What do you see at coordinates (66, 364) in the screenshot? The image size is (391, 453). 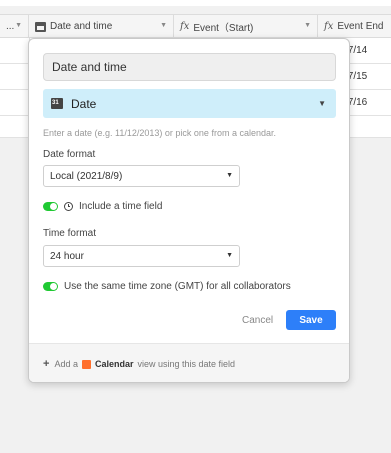 I see `footer-add-a: Add a` at bounding box center [66, 364].